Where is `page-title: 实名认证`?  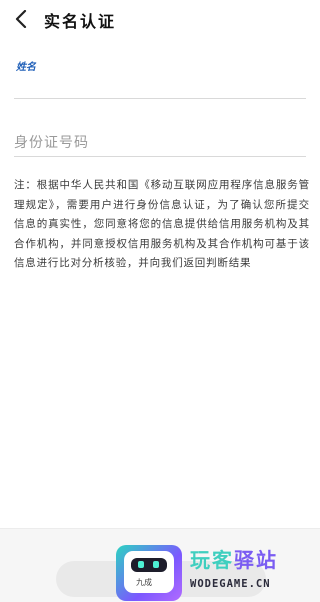
page-title: 实名认证 is located at coordinates (80, 21).